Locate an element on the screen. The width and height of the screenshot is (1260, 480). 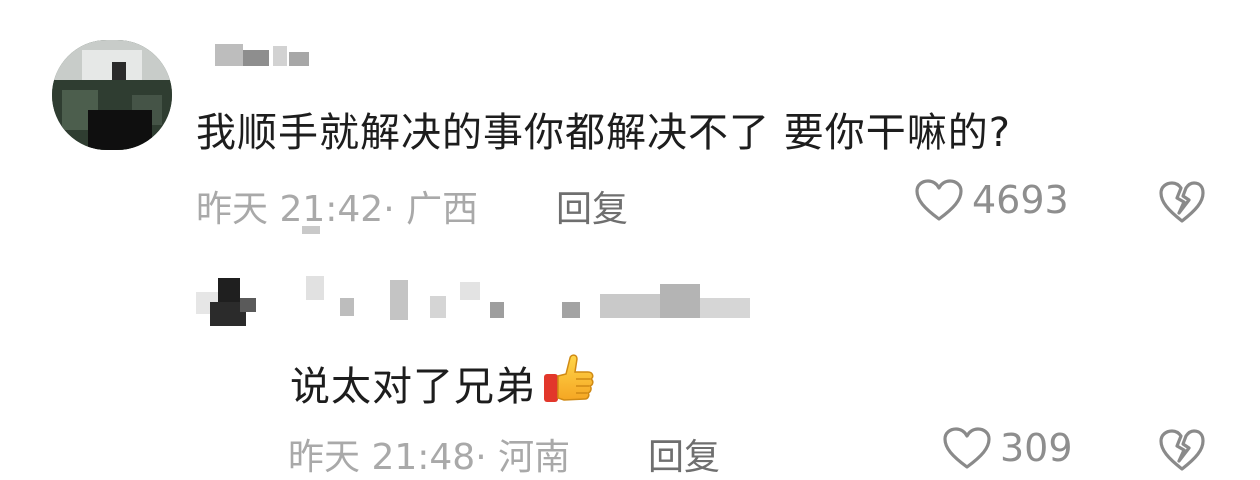
reply-timestamp-location: 昨天 21:48· 河南 is located at coordinates (429, 457).